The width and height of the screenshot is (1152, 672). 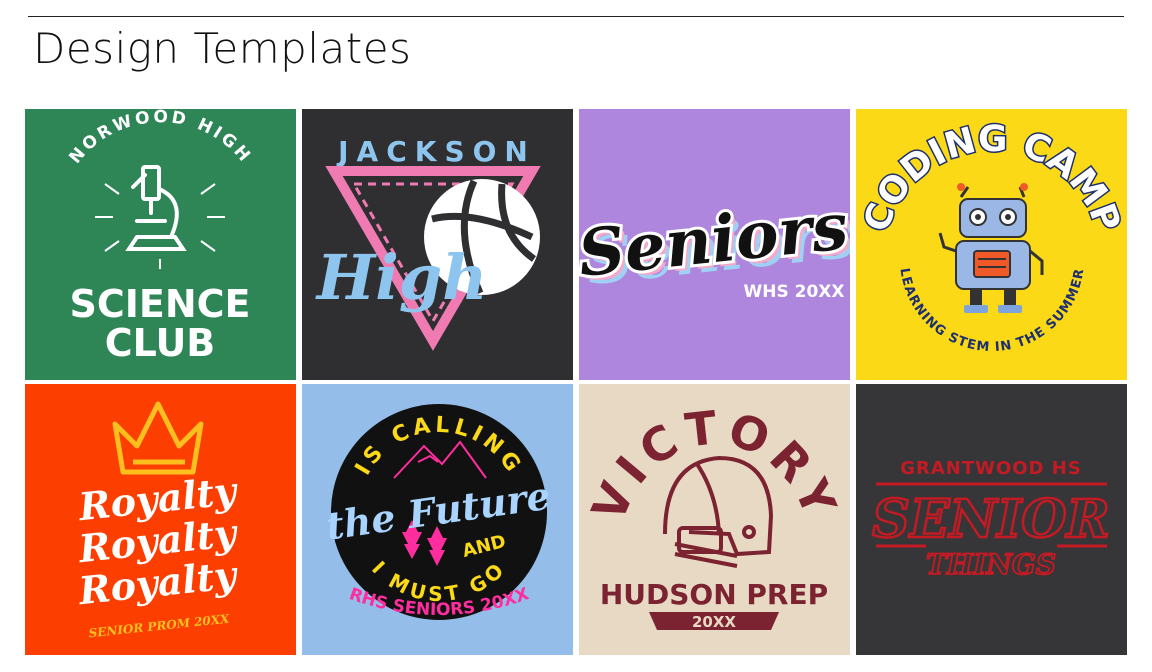 I want to click on seniors-artwork: Seniors Seniors Seniors WHS 20XX, so click(x=714, y=244).